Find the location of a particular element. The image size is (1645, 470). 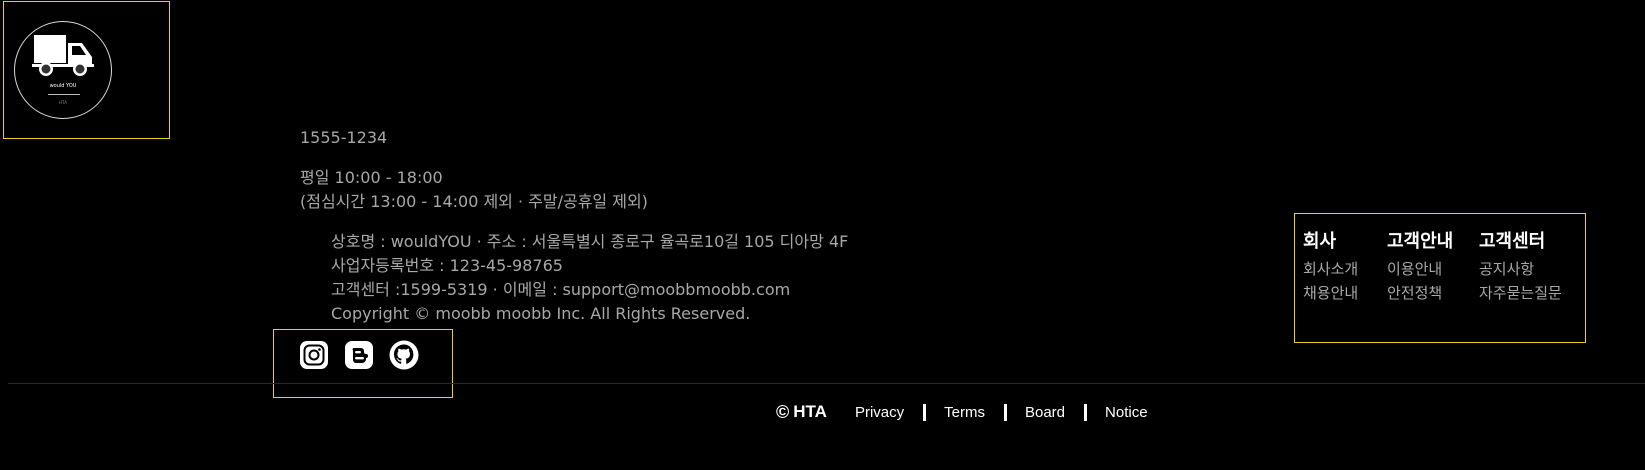

notice-link: Notice is located at coordinates (1126, 412).